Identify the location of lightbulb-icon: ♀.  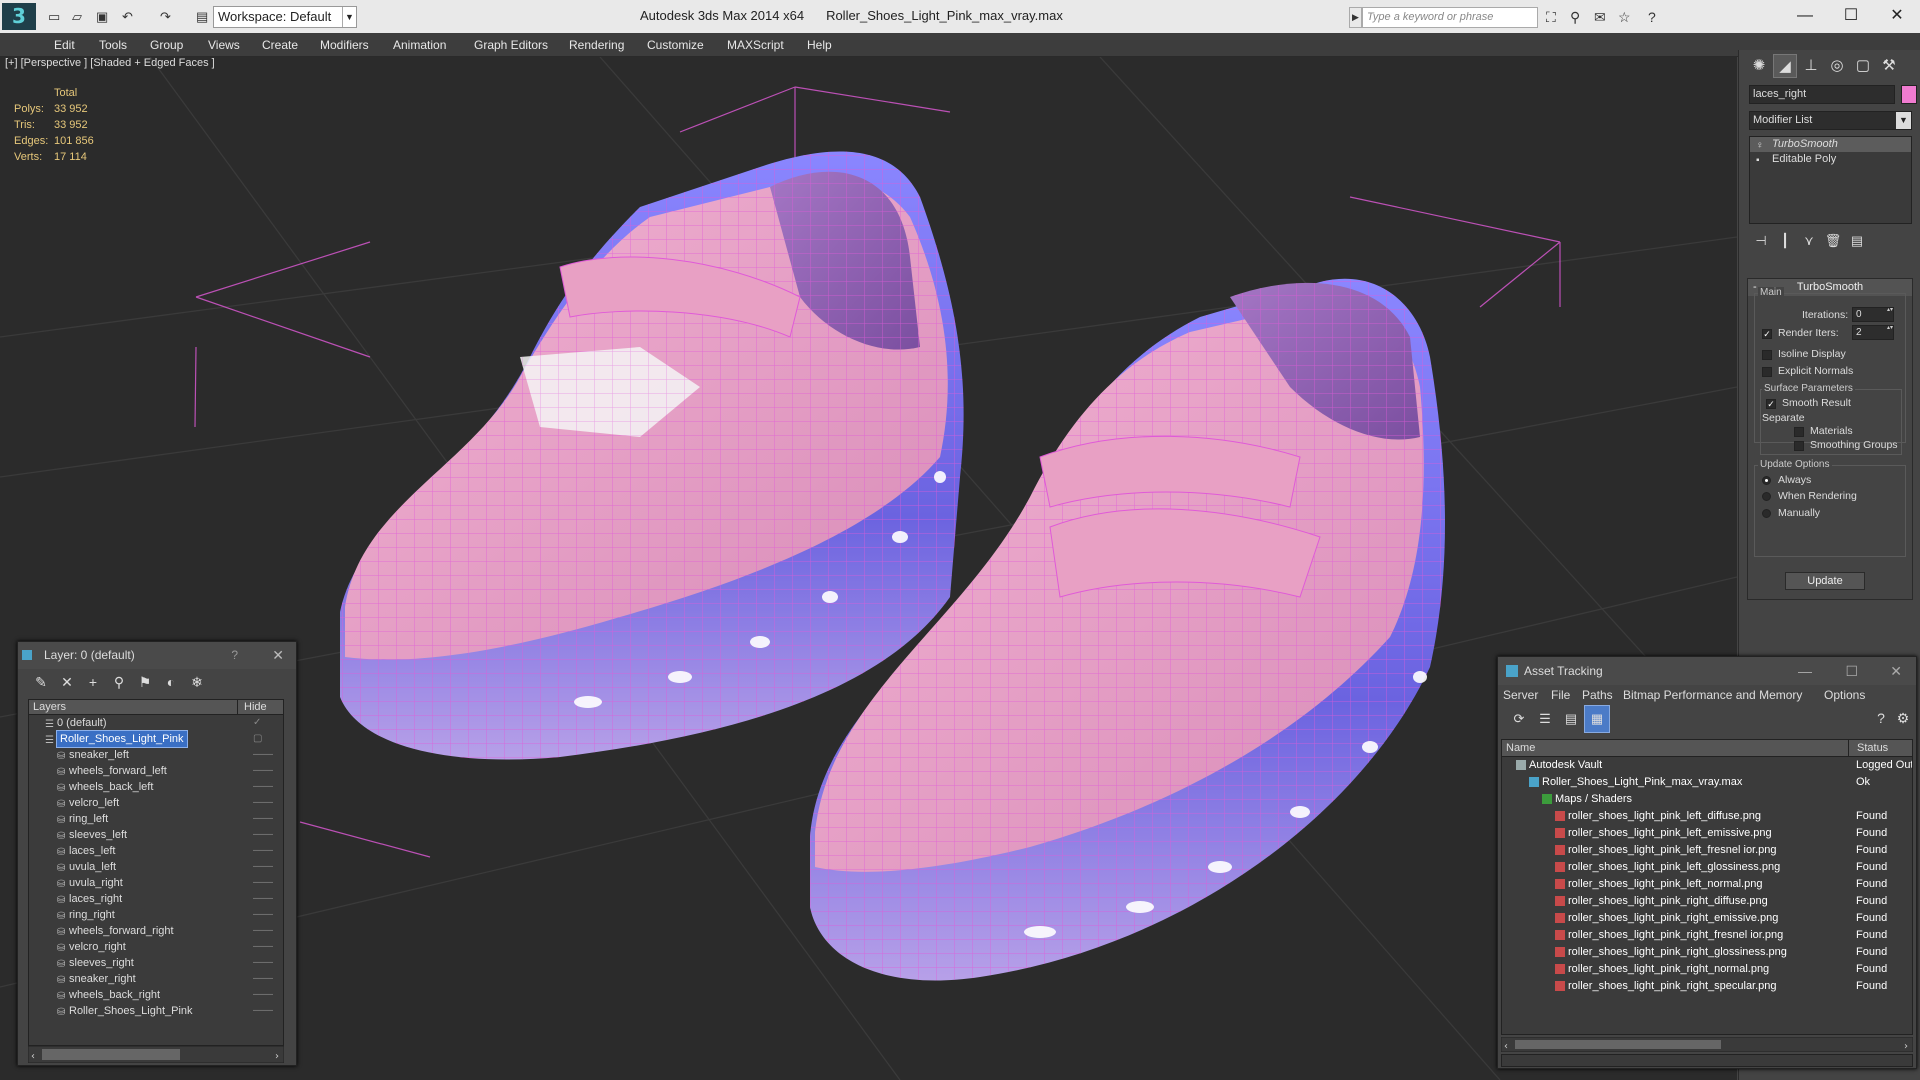
(1760, 145).